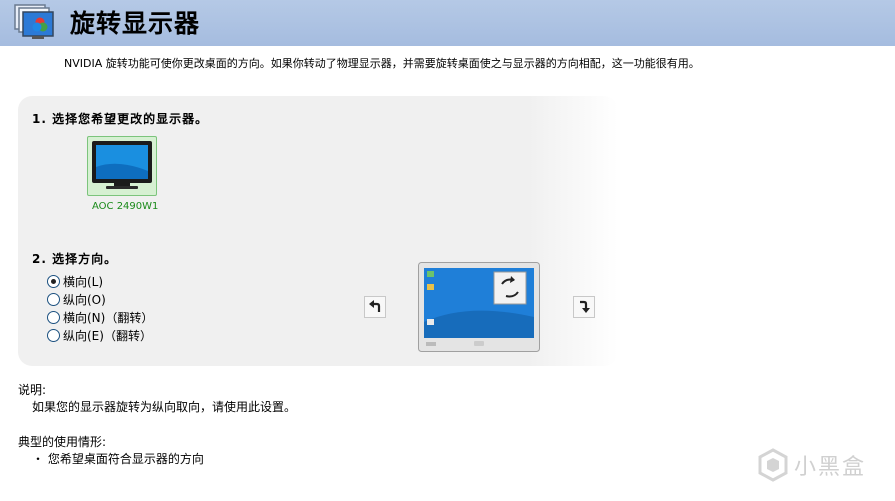  I want to click on rotate-right-icon, so click(585, 306).